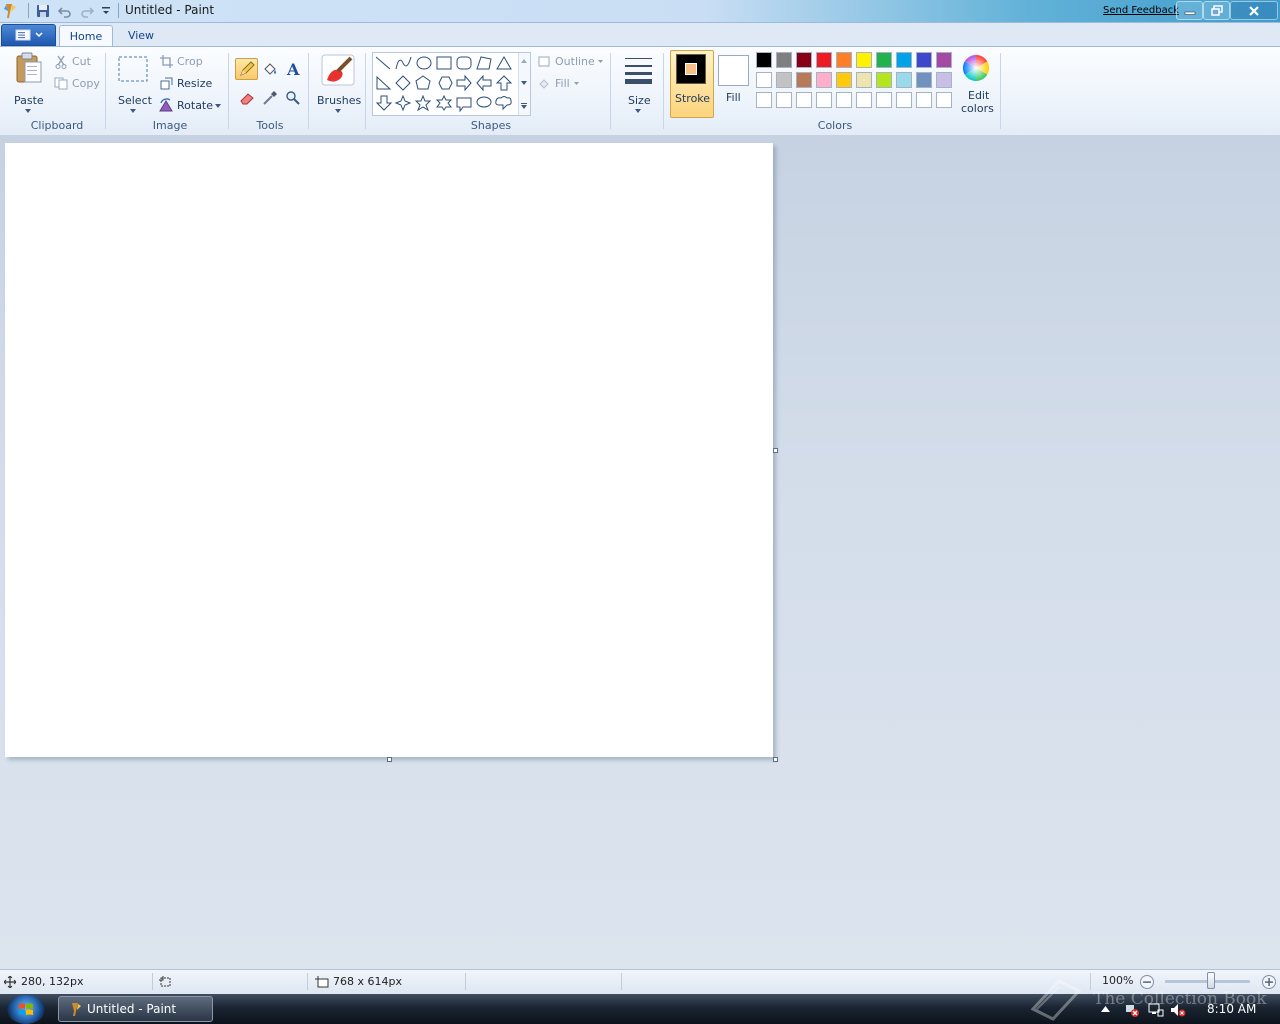 The width and height of the screenshot is (1280, 1024). I want to click on curve-shape, so click(403, 63).